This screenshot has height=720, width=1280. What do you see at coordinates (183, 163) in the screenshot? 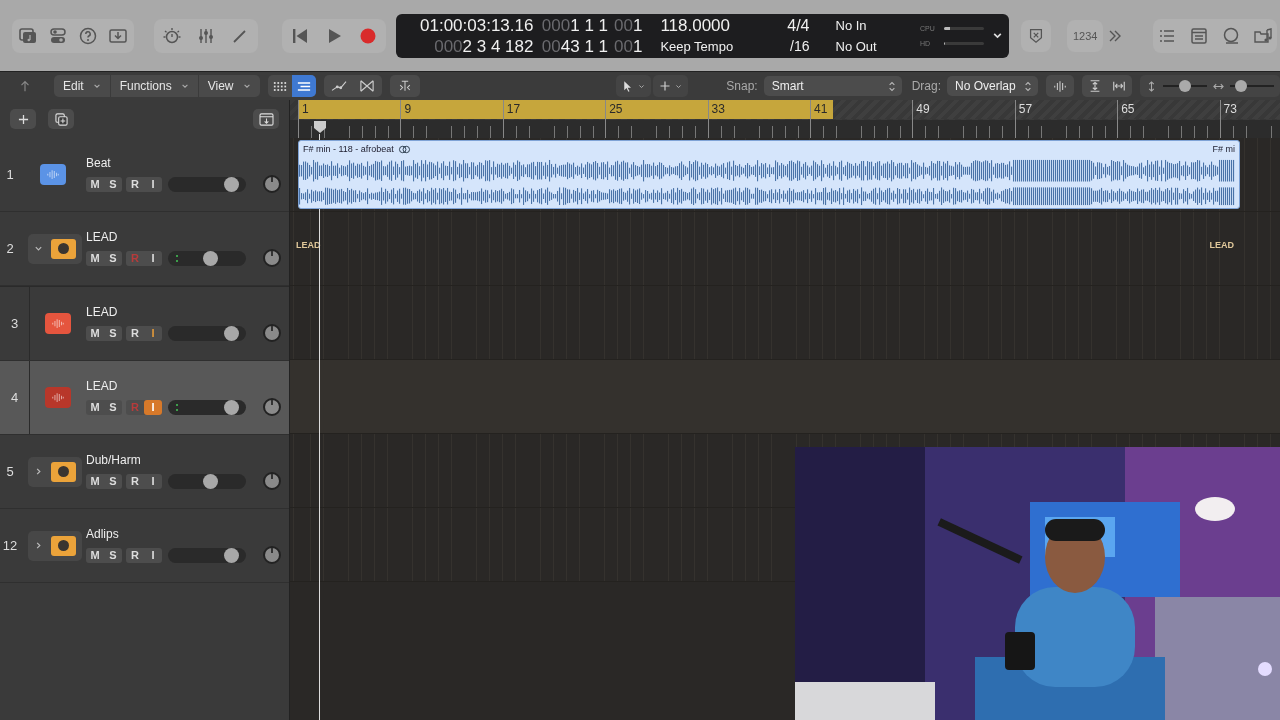
I see `track-name: Beat` at bounding box center [183, 163].